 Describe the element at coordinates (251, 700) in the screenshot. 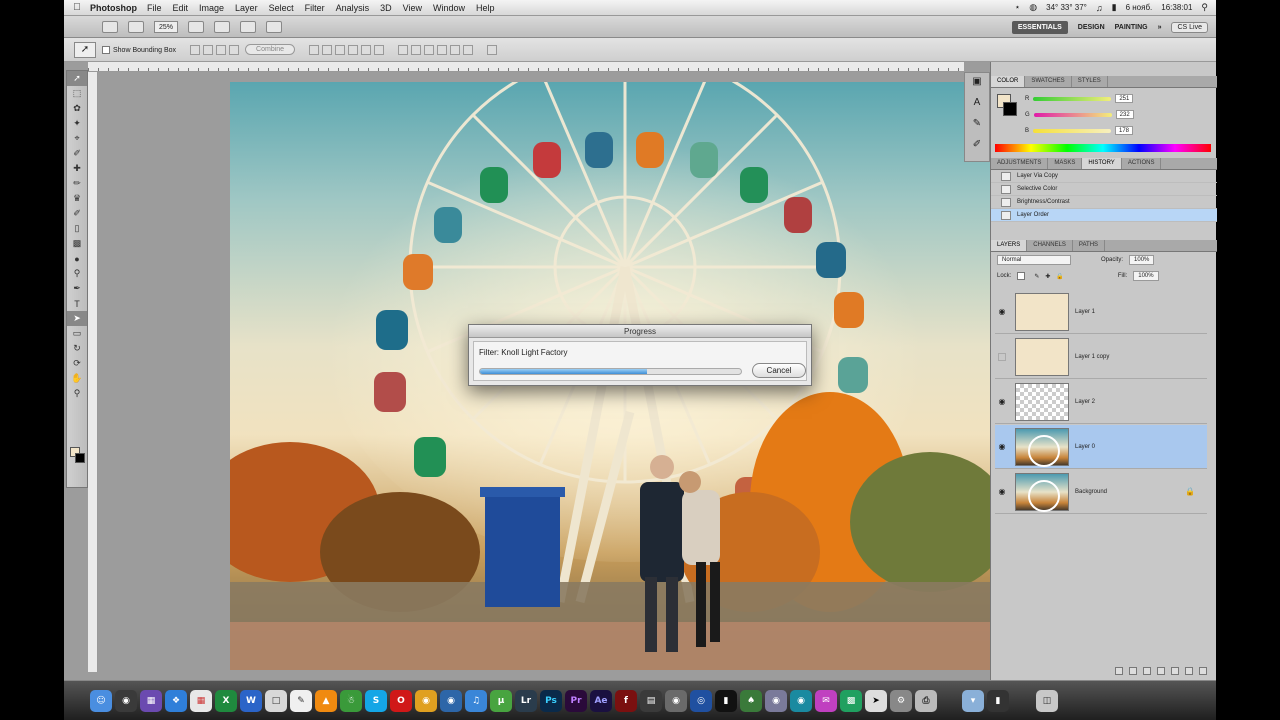

I see `word-icon: W` at that location.